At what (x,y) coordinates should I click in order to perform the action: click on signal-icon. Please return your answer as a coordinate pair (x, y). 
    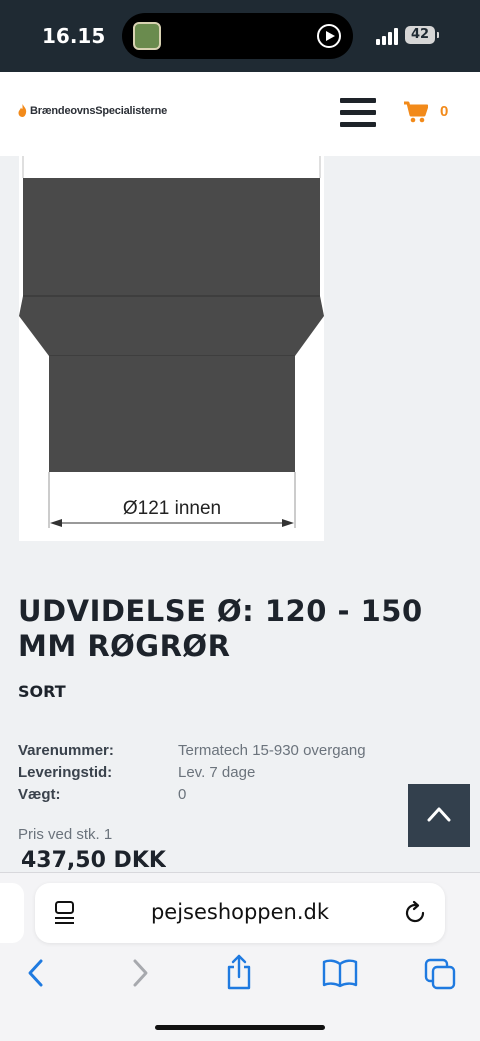
    Looking at the image, I should click on (388, 36).